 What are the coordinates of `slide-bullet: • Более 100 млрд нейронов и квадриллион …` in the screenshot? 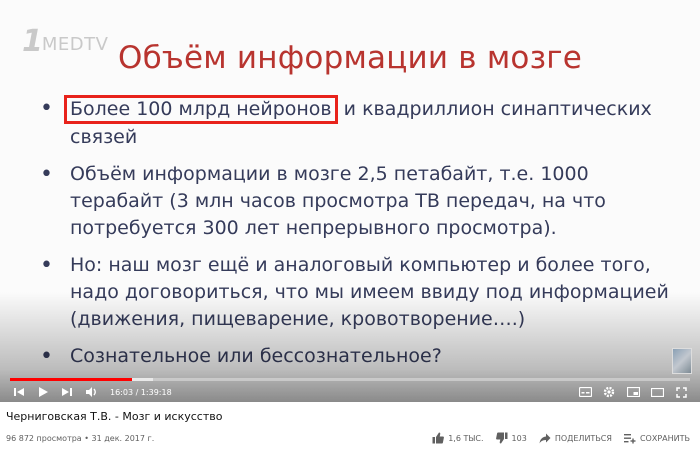 It's located at (356, 123).